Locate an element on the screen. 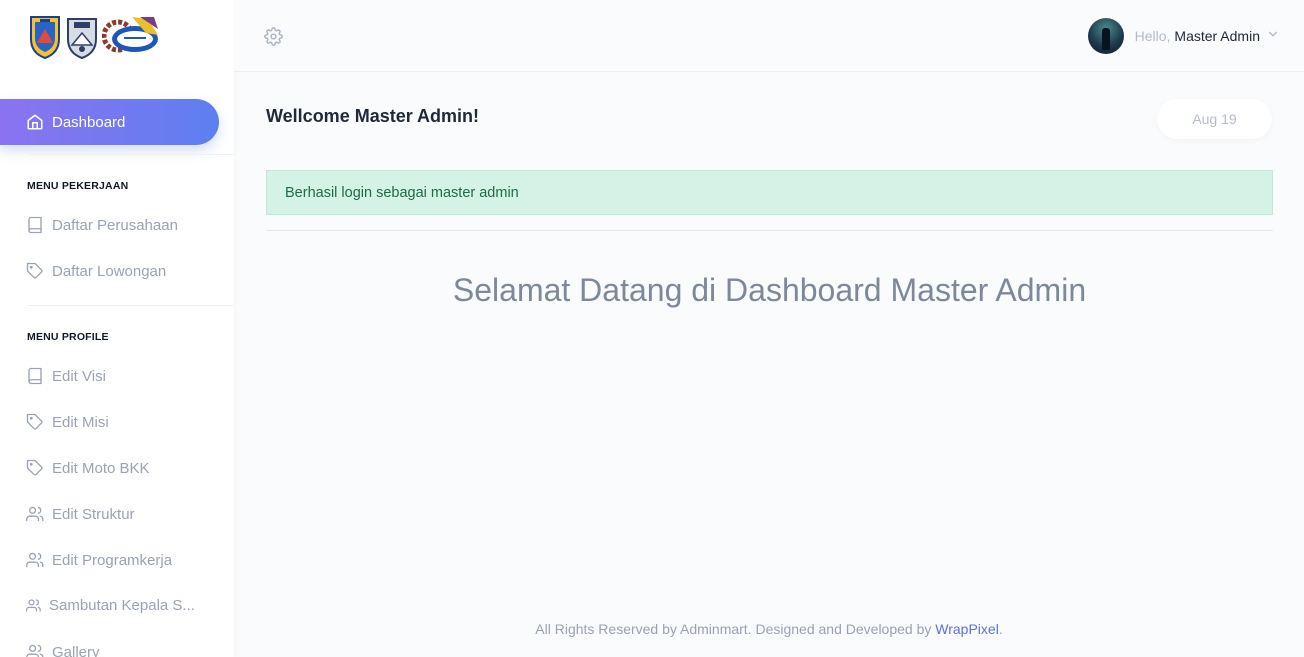 This screenshot has width=1304, height=657. sidebar-item-label: Edit Misi is located at coordinates (80, 422).